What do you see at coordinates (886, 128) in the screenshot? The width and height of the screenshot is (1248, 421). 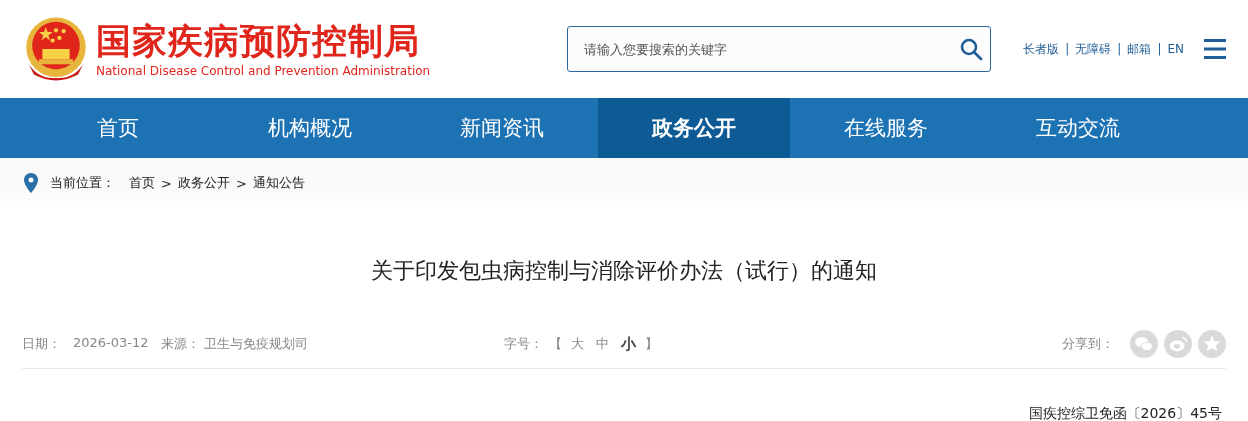 I see `nav-tab: 在线服务` at bounding box center [886, 128].